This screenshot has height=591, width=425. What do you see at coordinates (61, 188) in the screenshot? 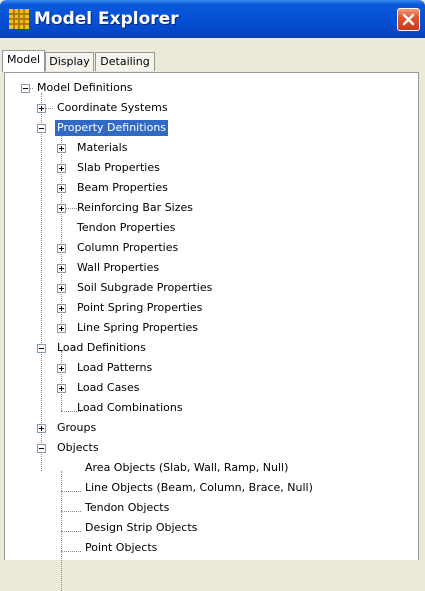
I see `expand-toggle-beam-properties` at bounding box center [61, 188].